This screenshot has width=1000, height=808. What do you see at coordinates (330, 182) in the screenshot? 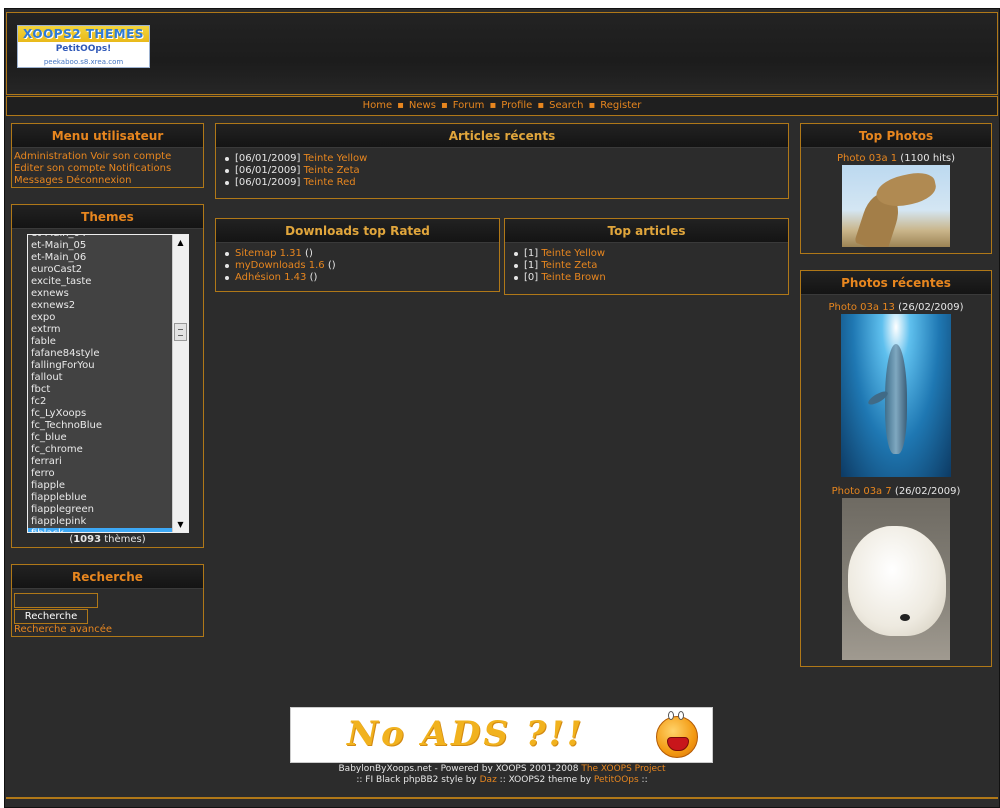
I see `article-link: Teinte Red` at bounding box center [330, 182].